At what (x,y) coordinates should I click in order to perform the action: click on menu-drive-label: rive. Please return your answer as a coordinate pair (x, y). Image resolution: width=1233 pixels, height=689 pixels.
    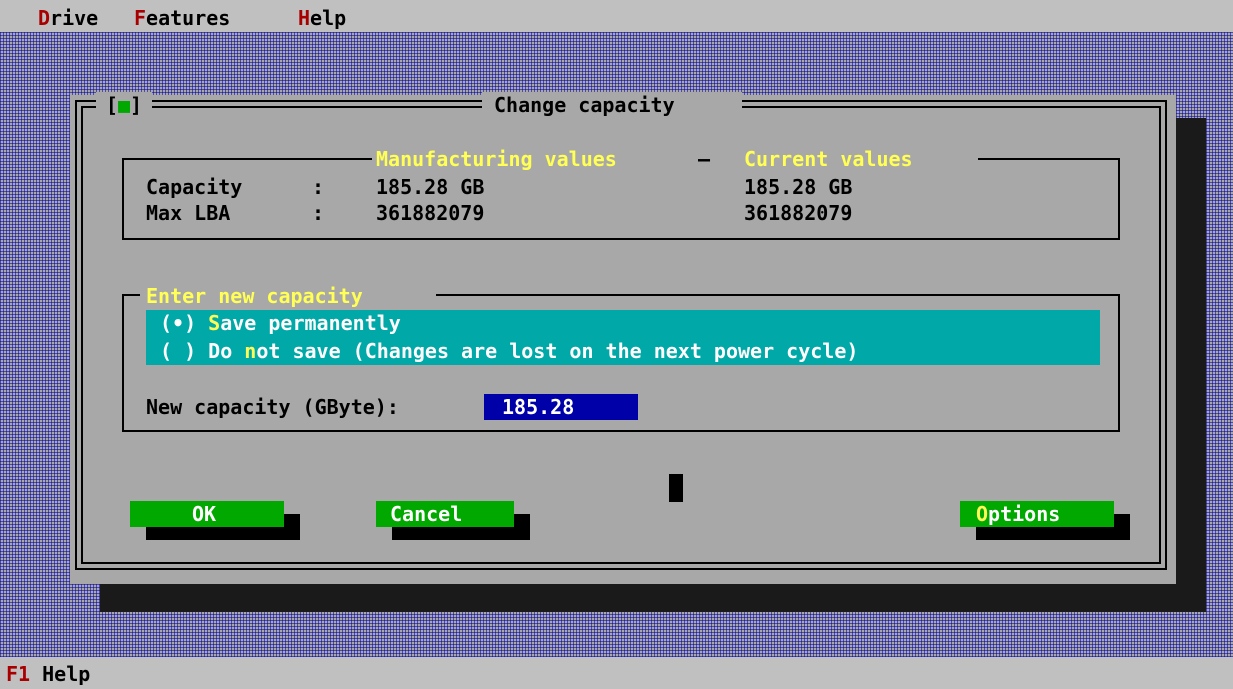
    Looking at the image, I should click on (74, 18).